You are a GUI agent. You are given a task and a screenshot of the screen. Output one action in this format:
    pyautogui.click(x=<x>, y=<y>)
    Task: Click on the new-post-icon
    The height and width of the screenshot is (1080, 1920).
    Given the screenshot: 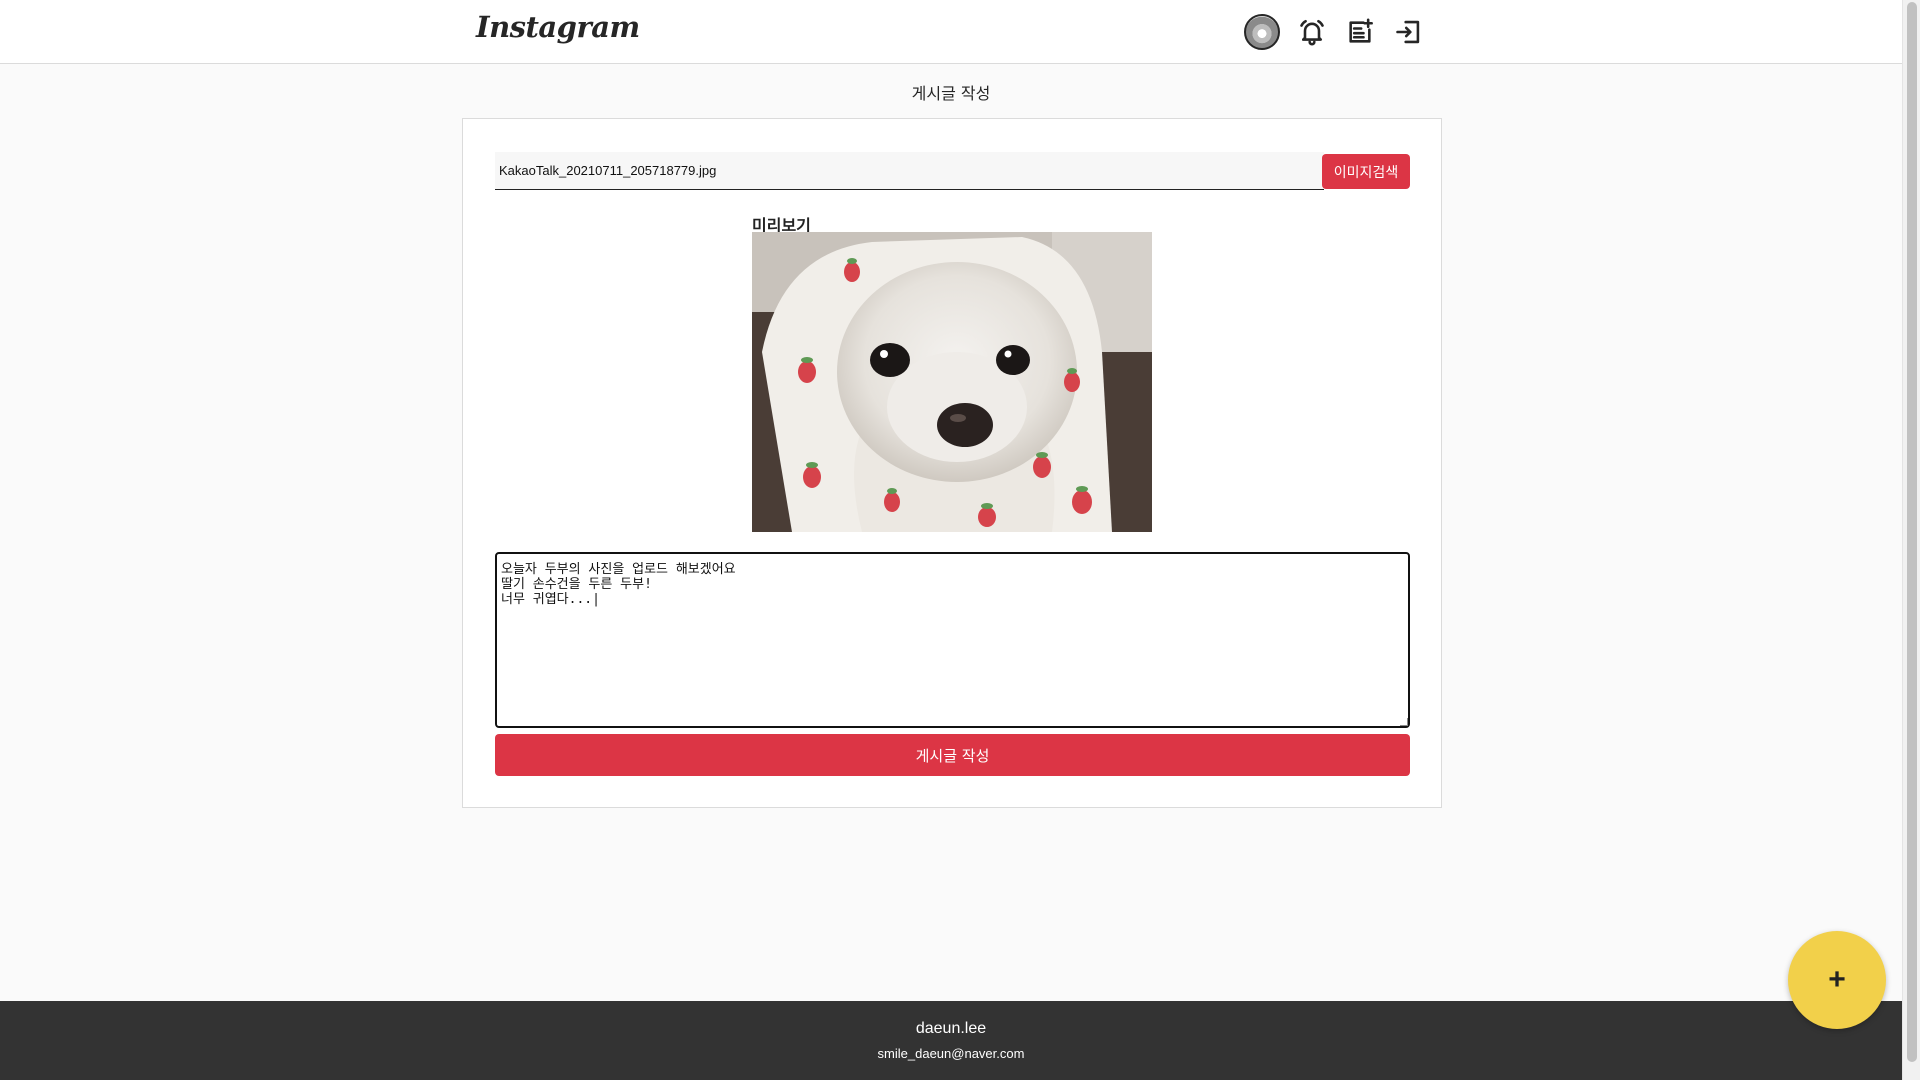 What is the action you would take?
    pyautogui.click(x=1361, y=30)
    